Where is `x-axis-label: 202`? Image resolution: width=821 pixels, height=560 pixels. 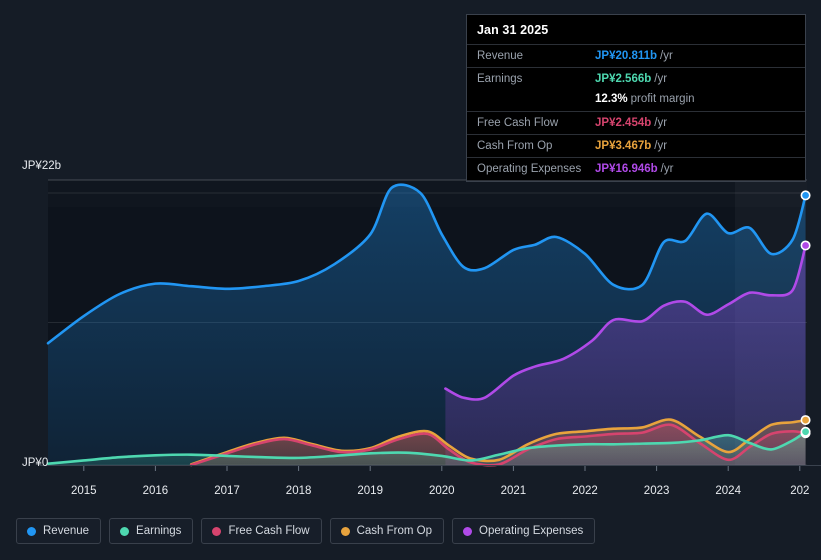 x-axis-label: 202 is located at coordinates (800, 491).